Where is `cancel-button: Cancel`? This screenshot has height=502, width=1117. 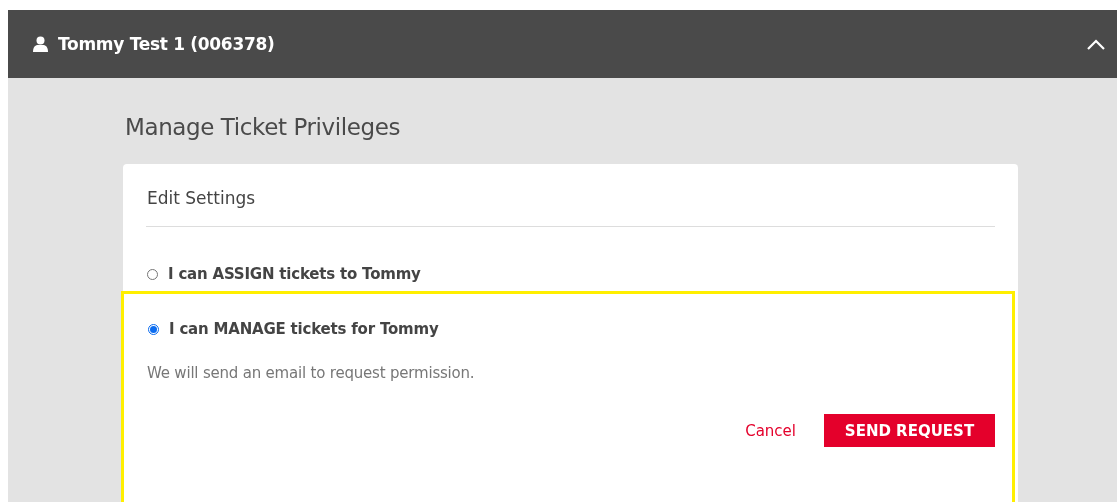
cancel-button: Cancel is located at coordinates (770, 430).